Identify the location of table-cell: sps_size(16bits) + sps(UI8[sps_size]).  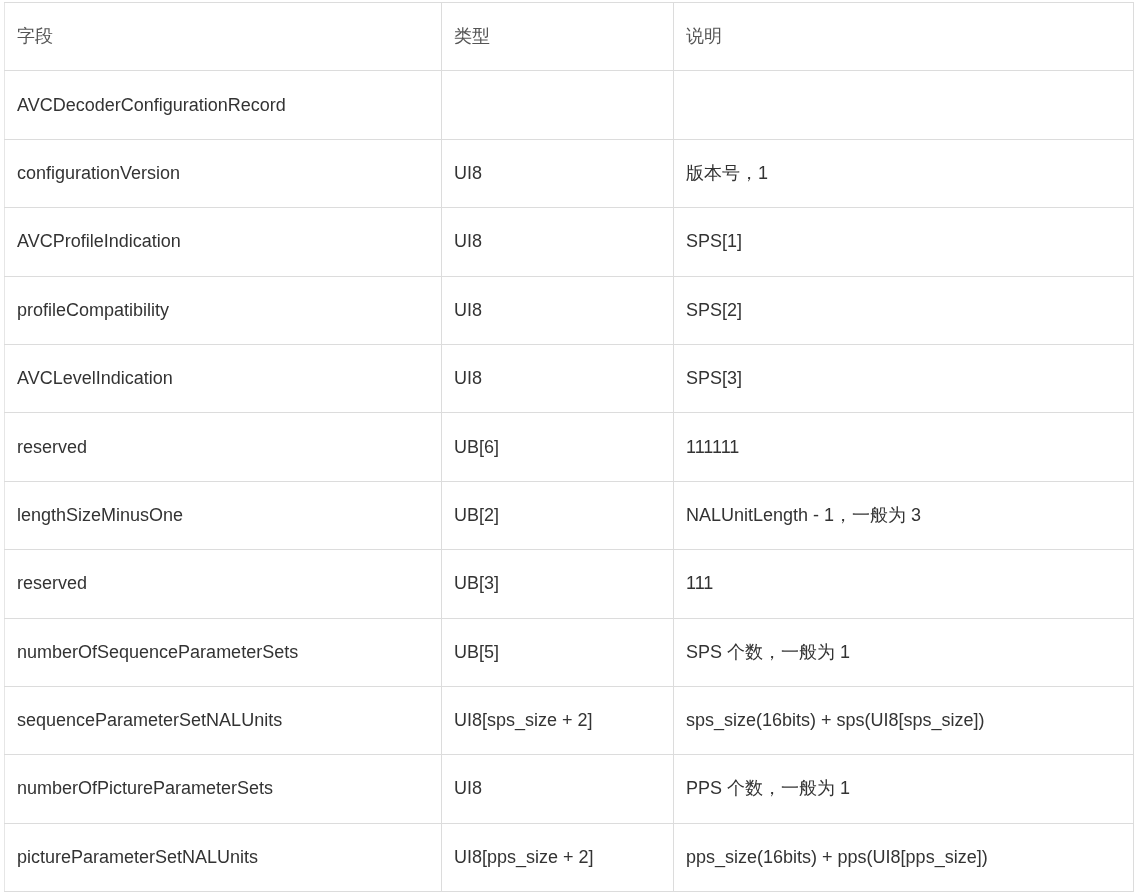
(903, 720).